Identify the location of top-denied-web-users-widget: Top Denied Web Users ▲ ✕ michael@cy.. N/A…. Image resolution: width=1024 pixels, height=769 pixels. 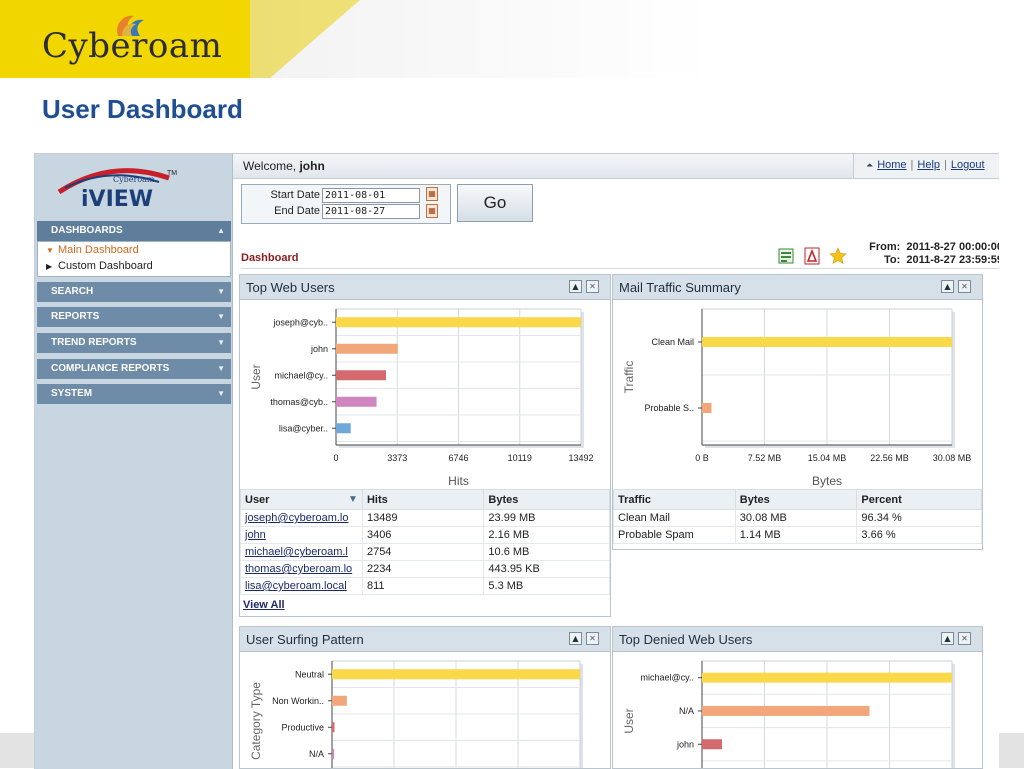
(797, 697).